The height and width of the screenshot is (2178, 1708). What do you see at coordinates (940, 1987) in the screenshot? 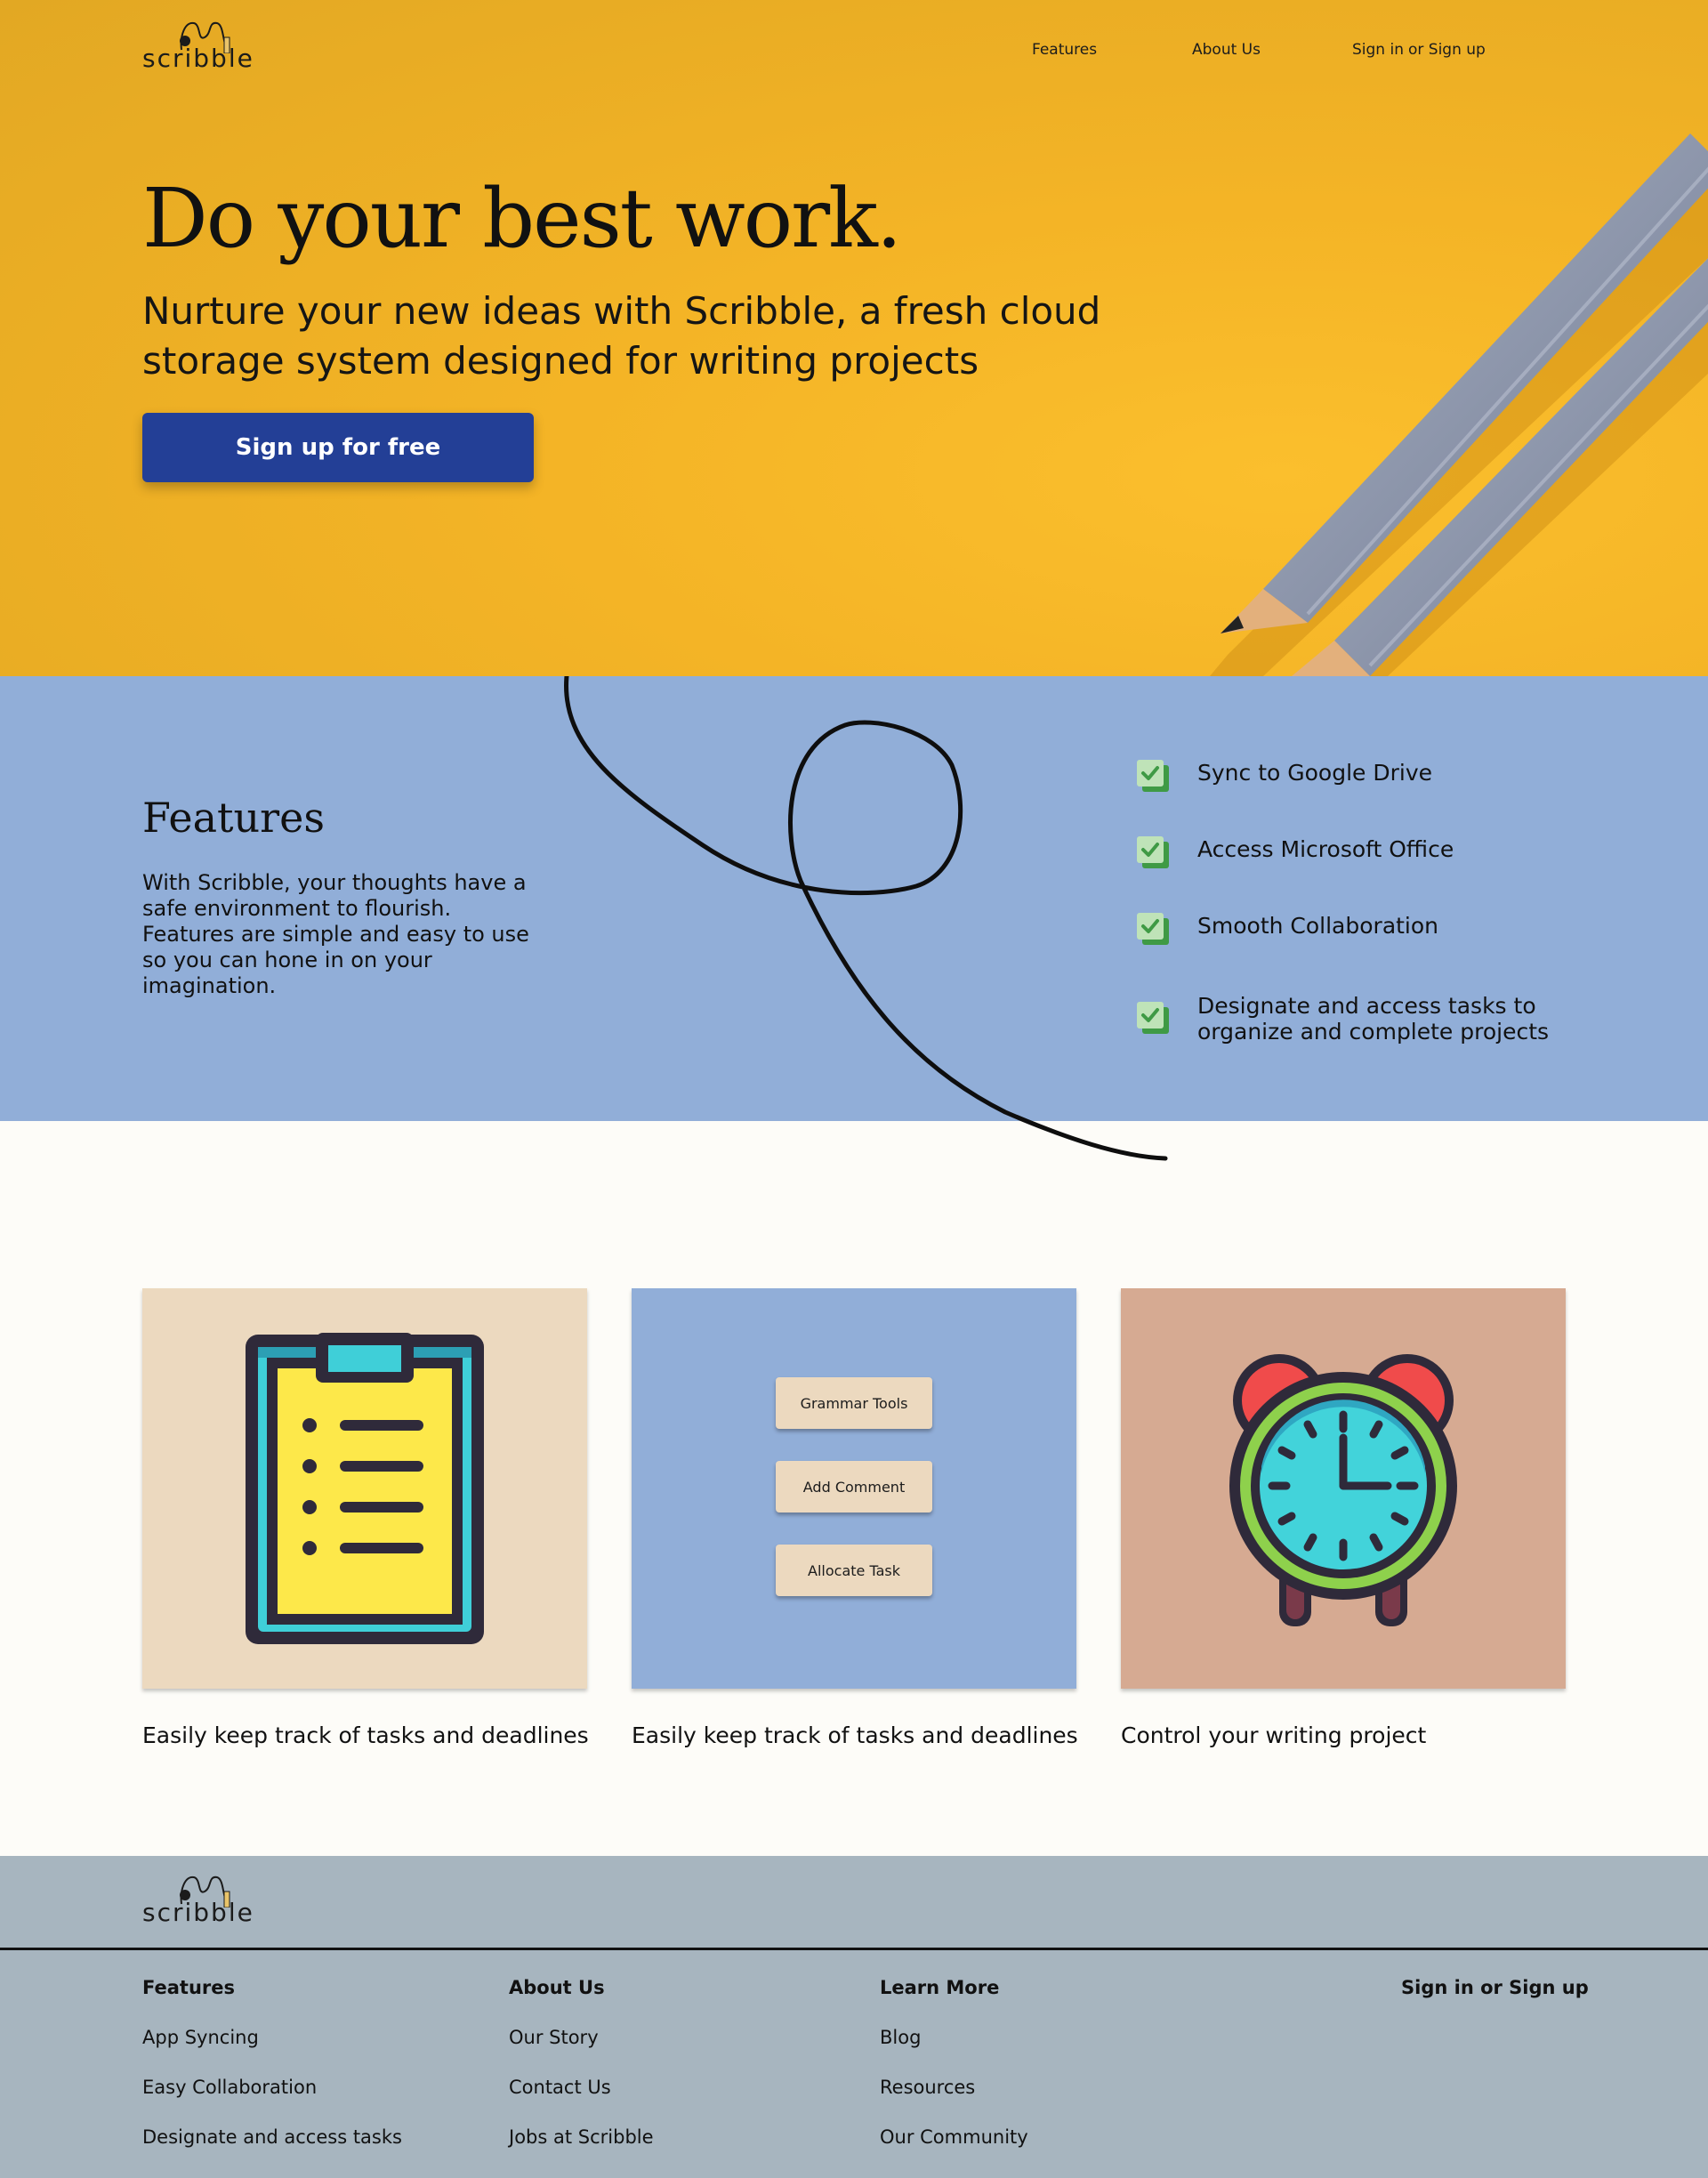
I see `footer-heading-learn-more: Learn More` at bounding box center [940, 1987].